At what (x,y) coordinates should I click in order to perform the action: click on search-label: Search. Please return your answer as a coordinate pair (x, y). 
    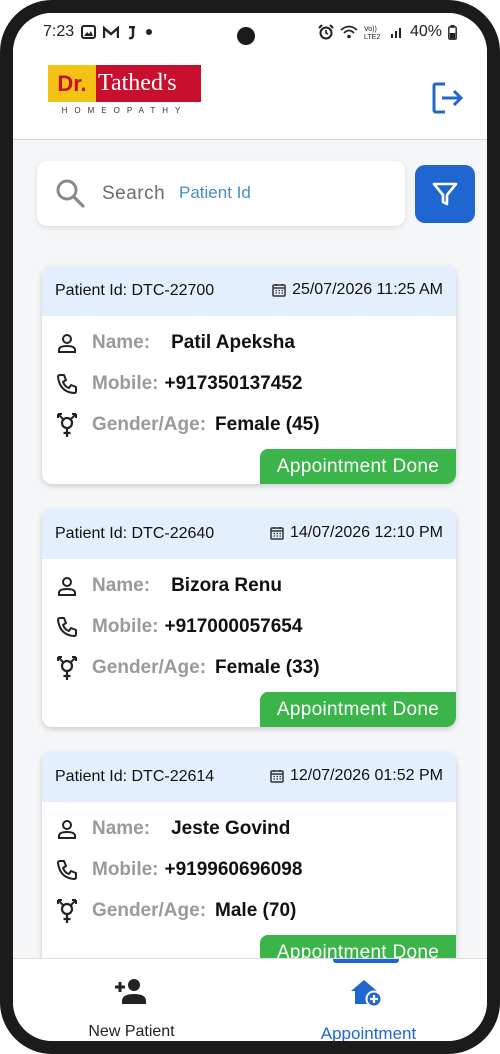
    Looking at the image, I should click on (134, 193).